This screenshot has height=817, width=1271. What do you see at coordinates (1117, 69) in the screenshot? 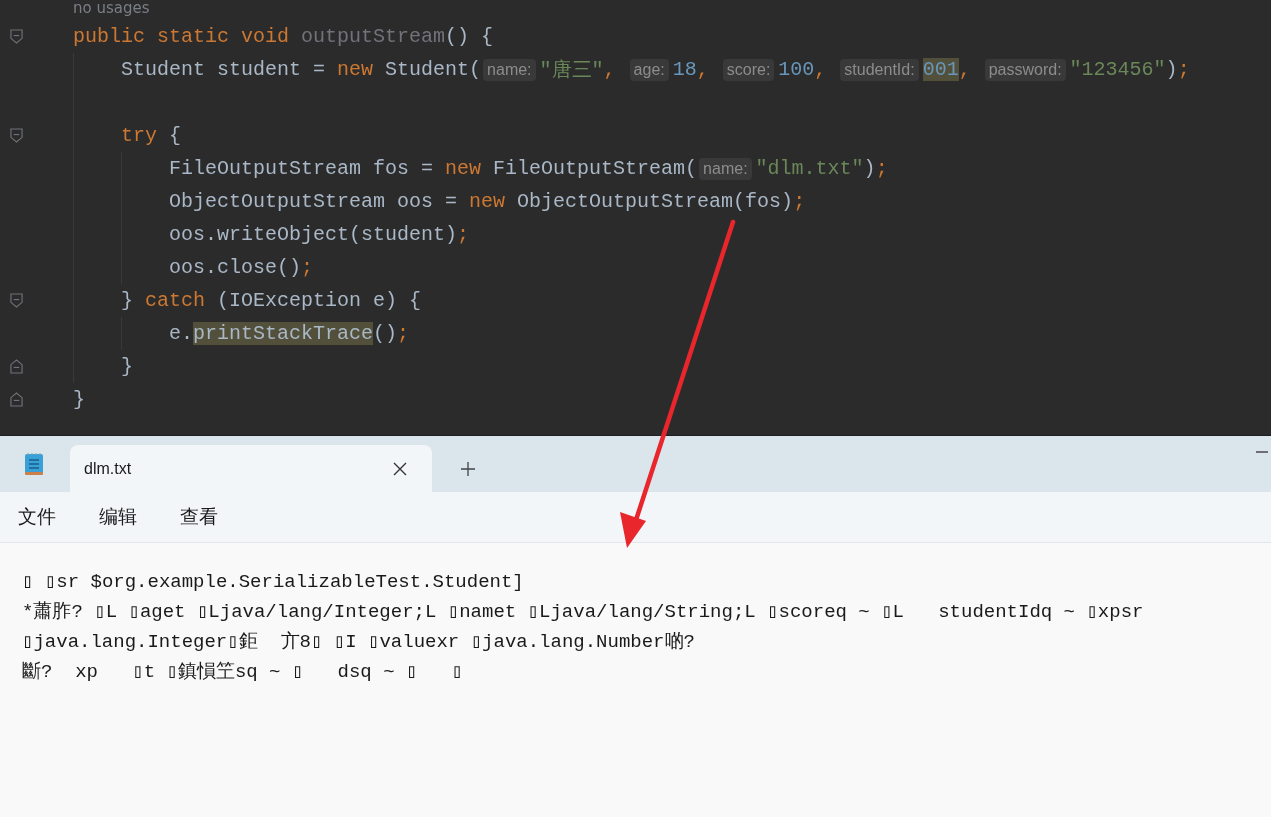
I see `code-token: "123456"` at bounding box center [1117, 69].